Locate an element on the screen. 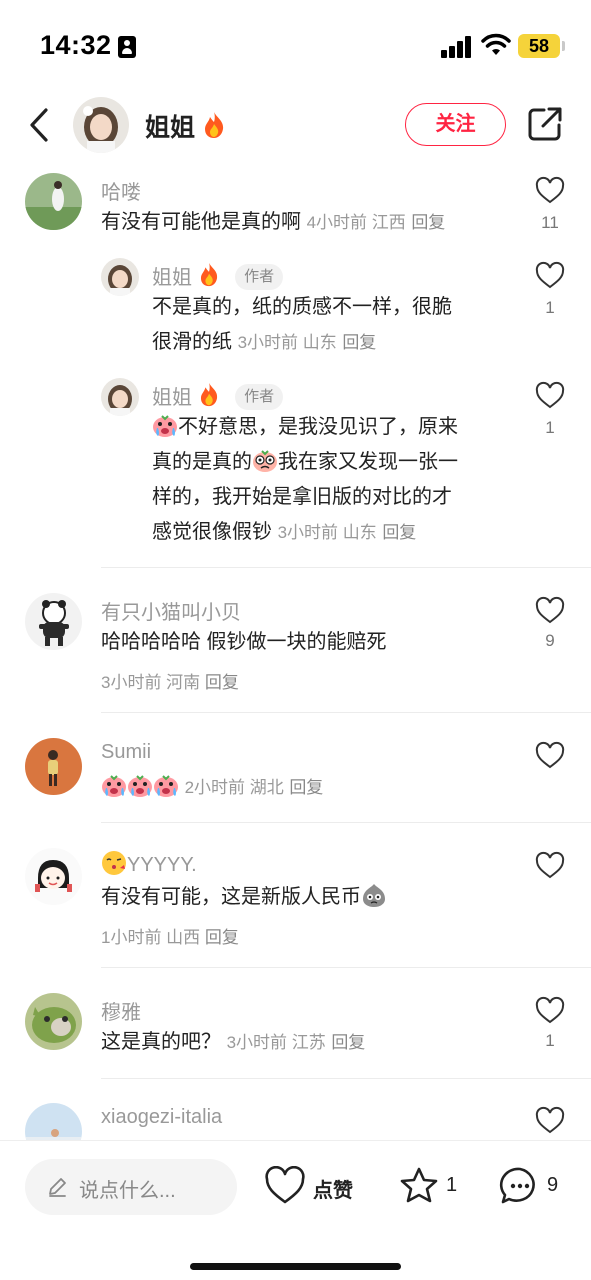 The height and width of the screenshot is (1280, 591). sad-blob-emoji-icon is located at coordinates (374, 895).